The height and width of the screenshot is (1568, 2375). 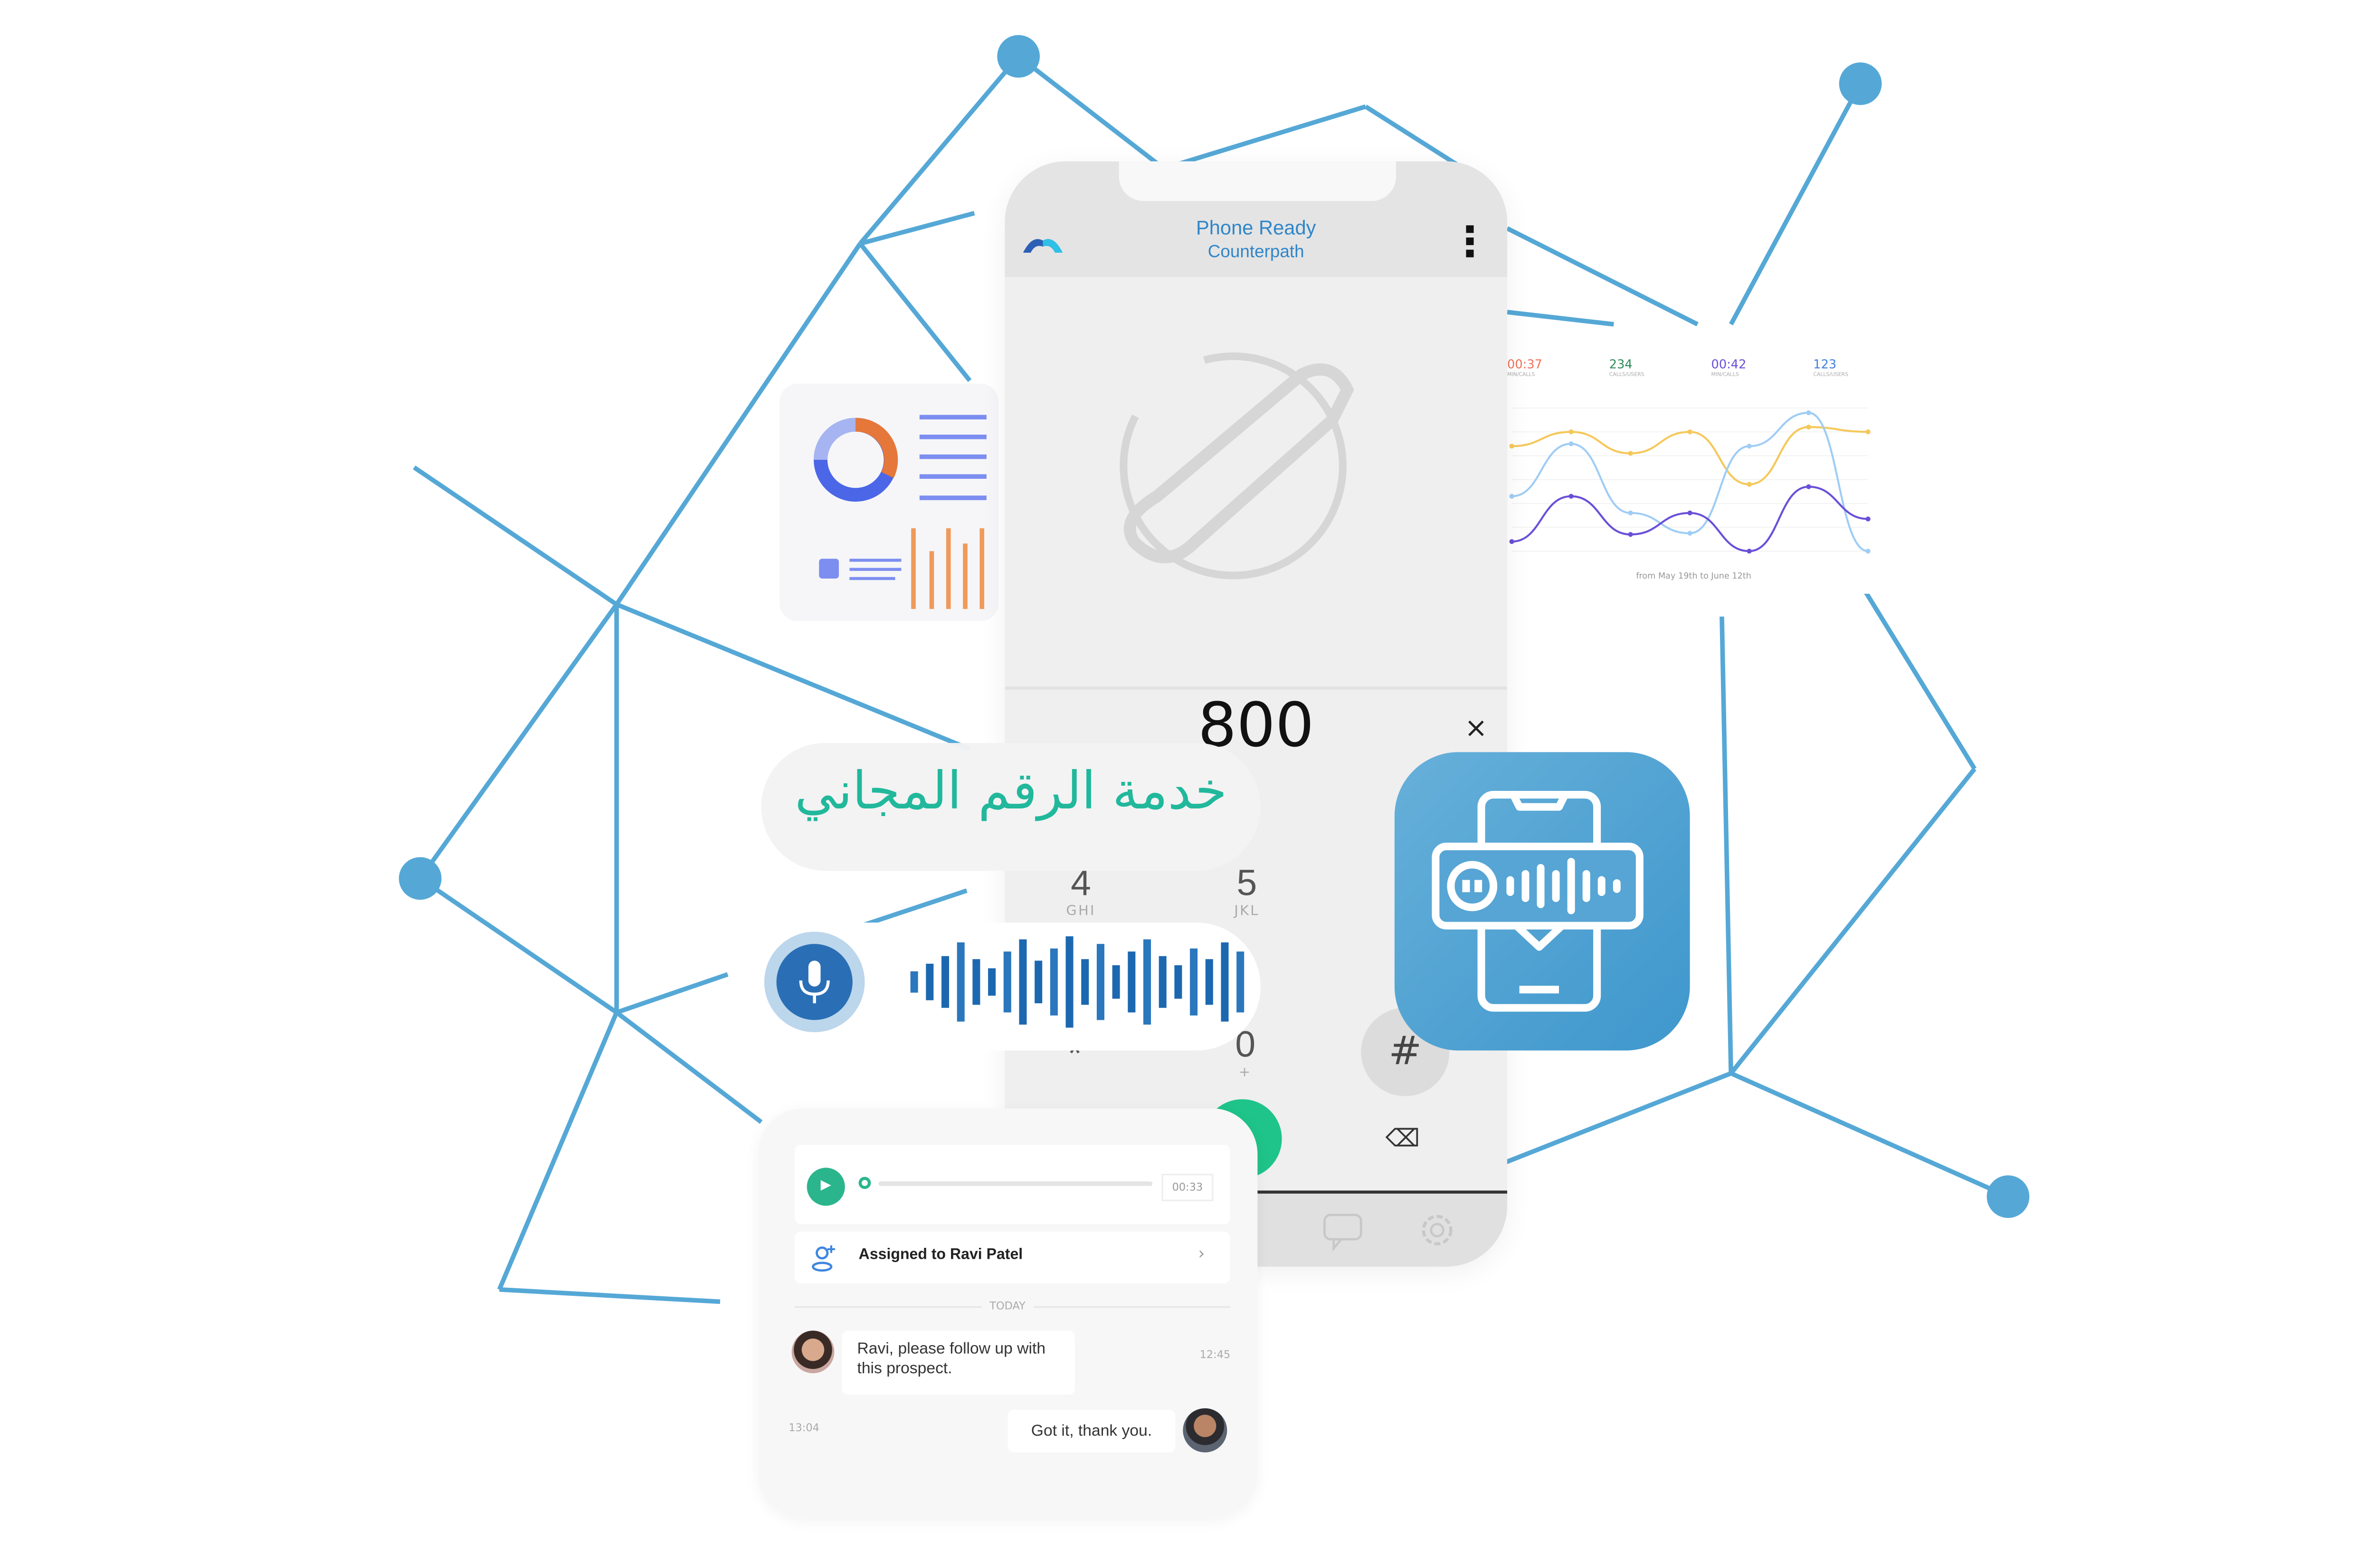 What do you see at coordinates (1654, 368) in the screenshot?
I see `stat-1: 234 CALLS/USERS` at bounding box center [1654, 368].